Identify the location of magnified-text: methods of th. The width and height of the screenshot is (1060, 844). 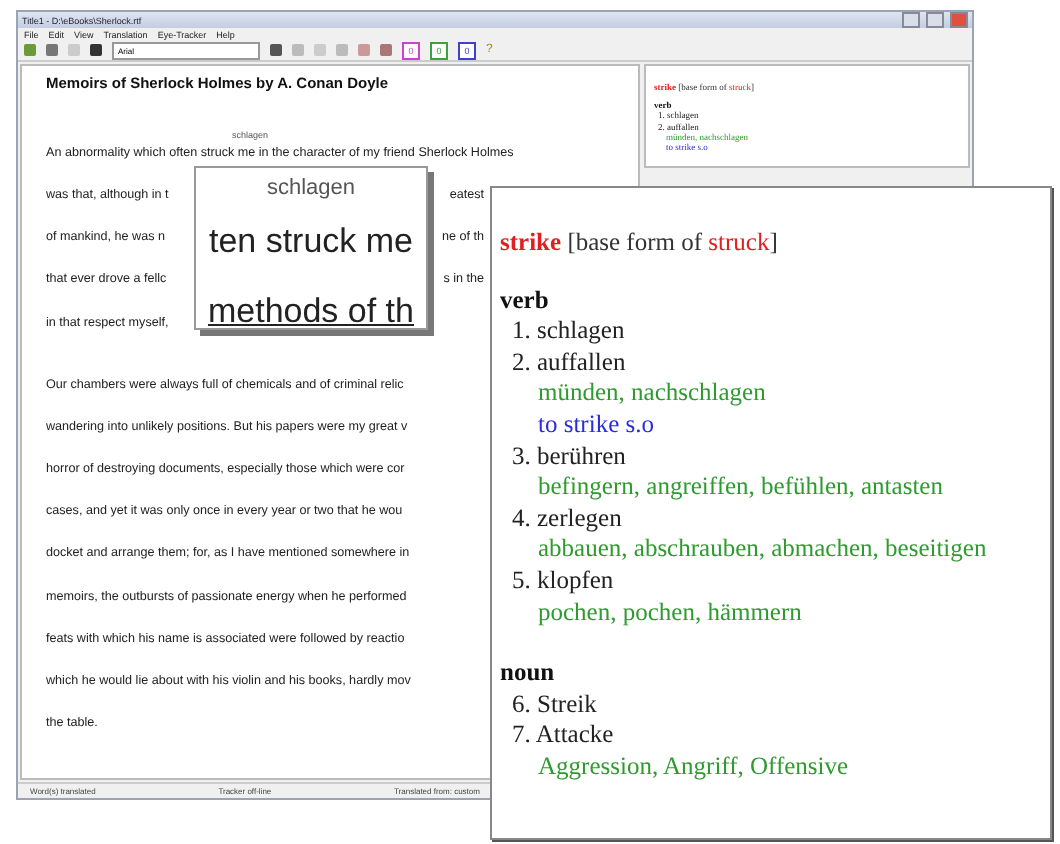
(310, 311).